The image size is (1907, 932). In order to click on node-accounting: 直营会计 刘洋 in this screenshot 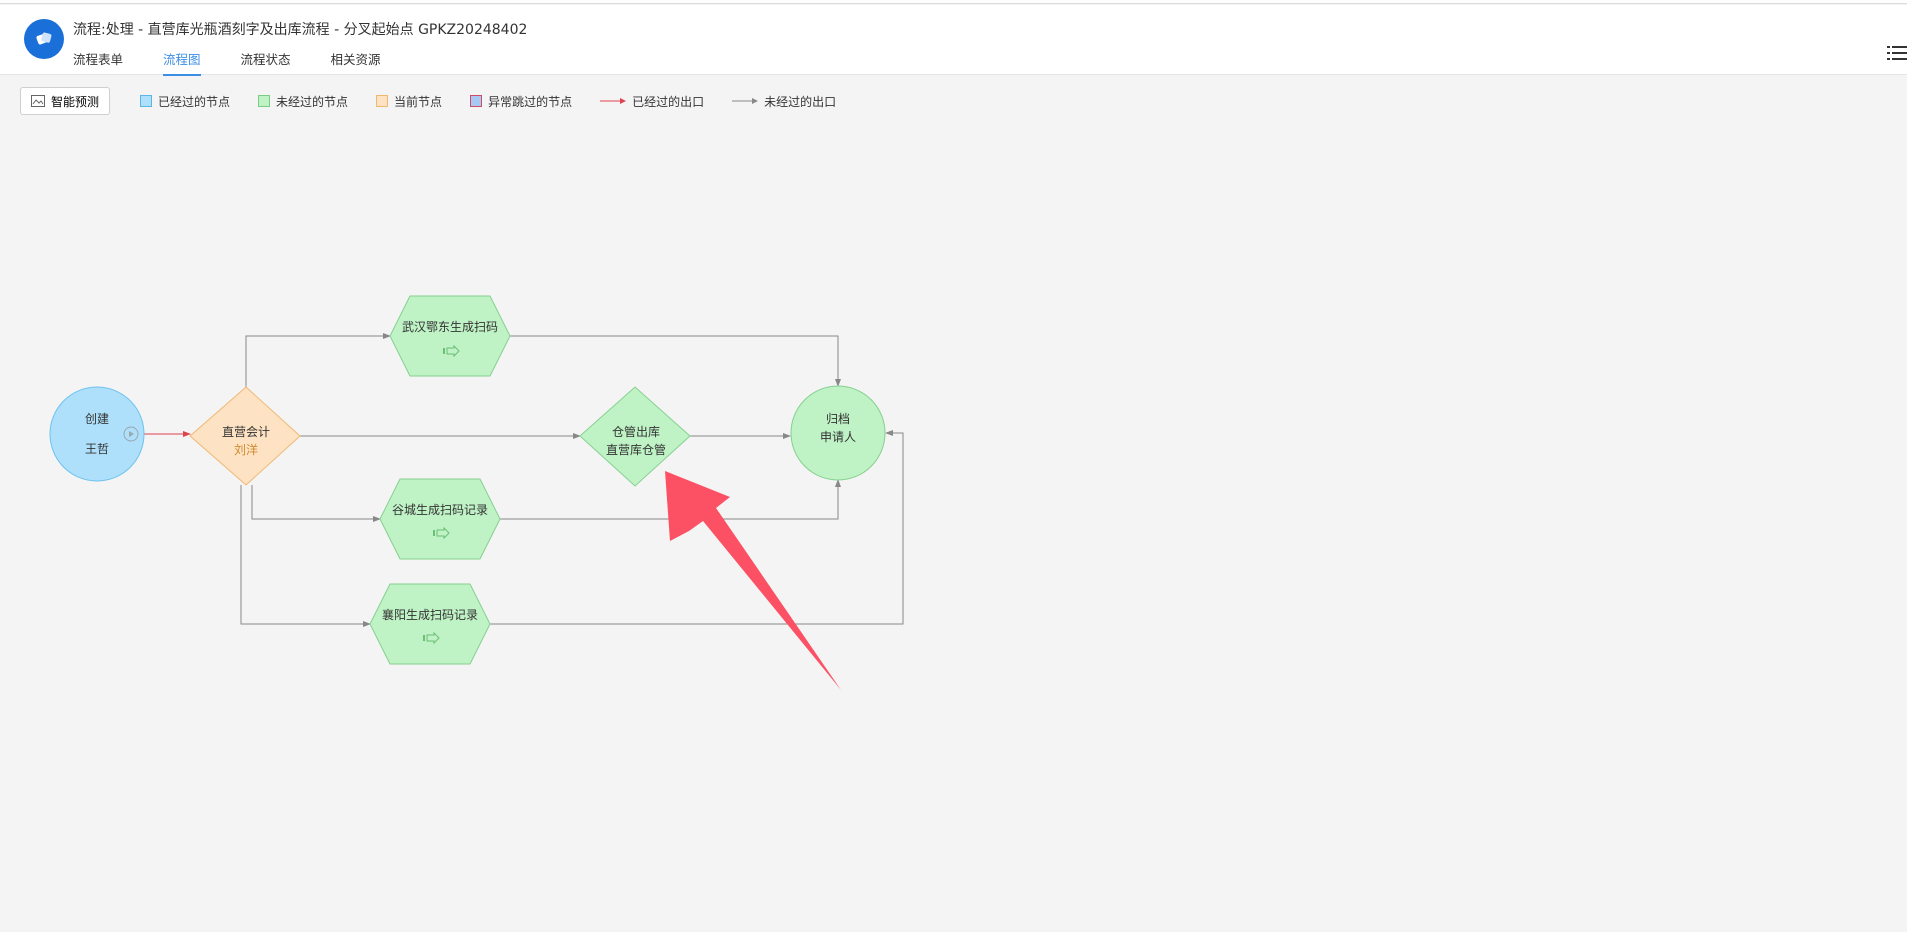, I will do `click(245, 436)`.